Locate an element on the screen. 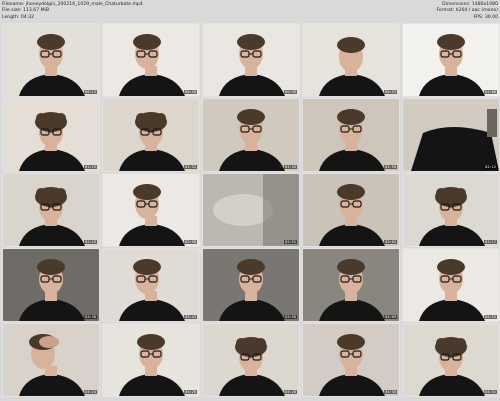 This screenshot has height=401, width=500. thumbnail-timestamp: 01:19 is located at coordinates (90, 167).